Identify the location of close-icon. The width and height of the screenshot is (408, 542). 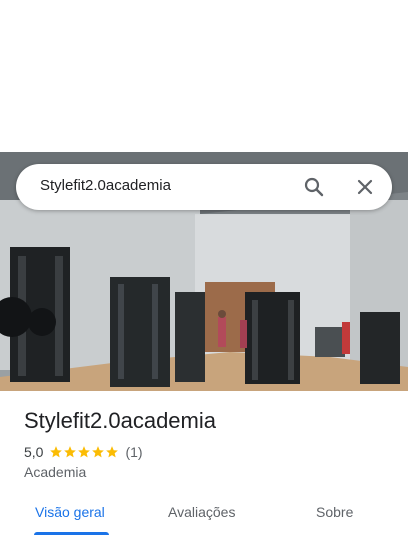
(365, 187).